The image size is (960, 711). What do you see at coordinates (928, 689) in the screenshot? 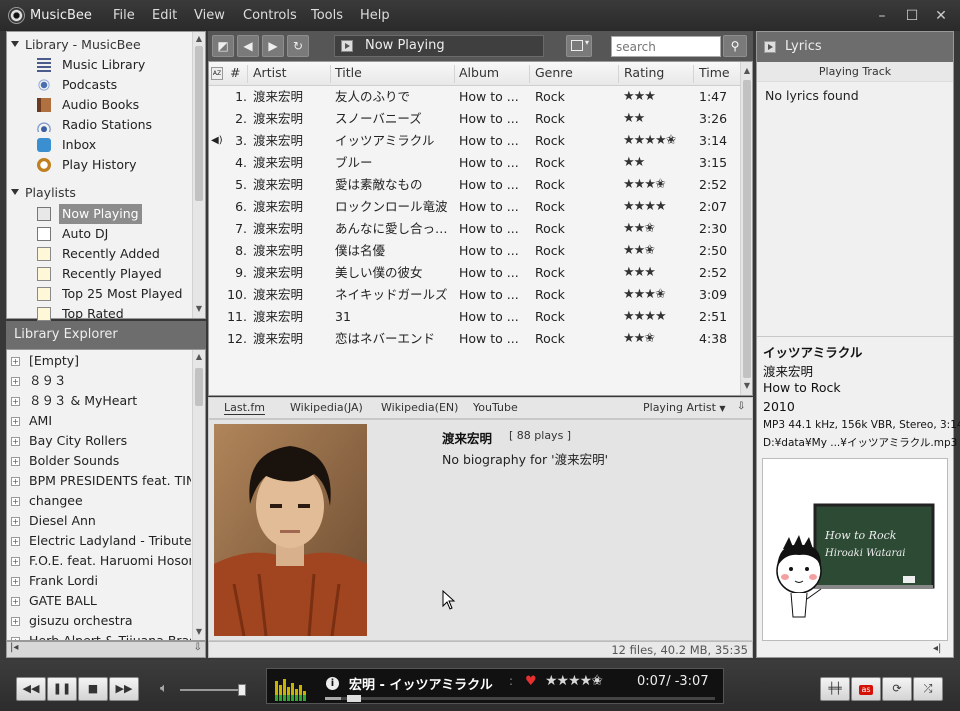
I see `shuffle-button: ⤮` at bounding box center [928, 689].